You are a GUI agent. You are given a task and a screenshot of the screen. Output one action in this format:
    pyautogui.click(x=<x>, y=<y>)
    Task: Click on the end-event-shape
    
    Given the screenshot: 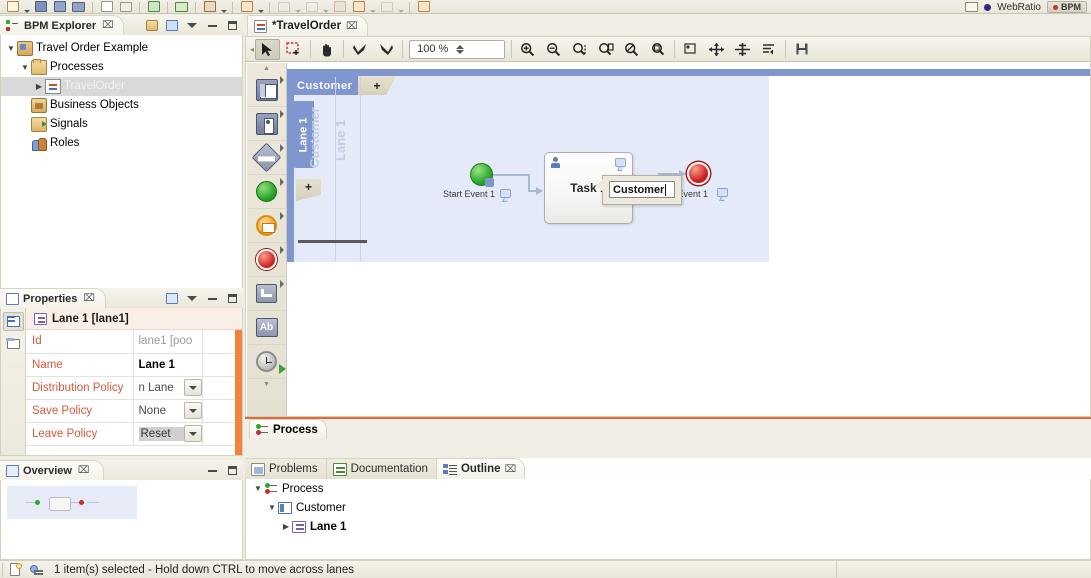 What is the action you would take?
    pyautogui.click(x=698, y=173)
    